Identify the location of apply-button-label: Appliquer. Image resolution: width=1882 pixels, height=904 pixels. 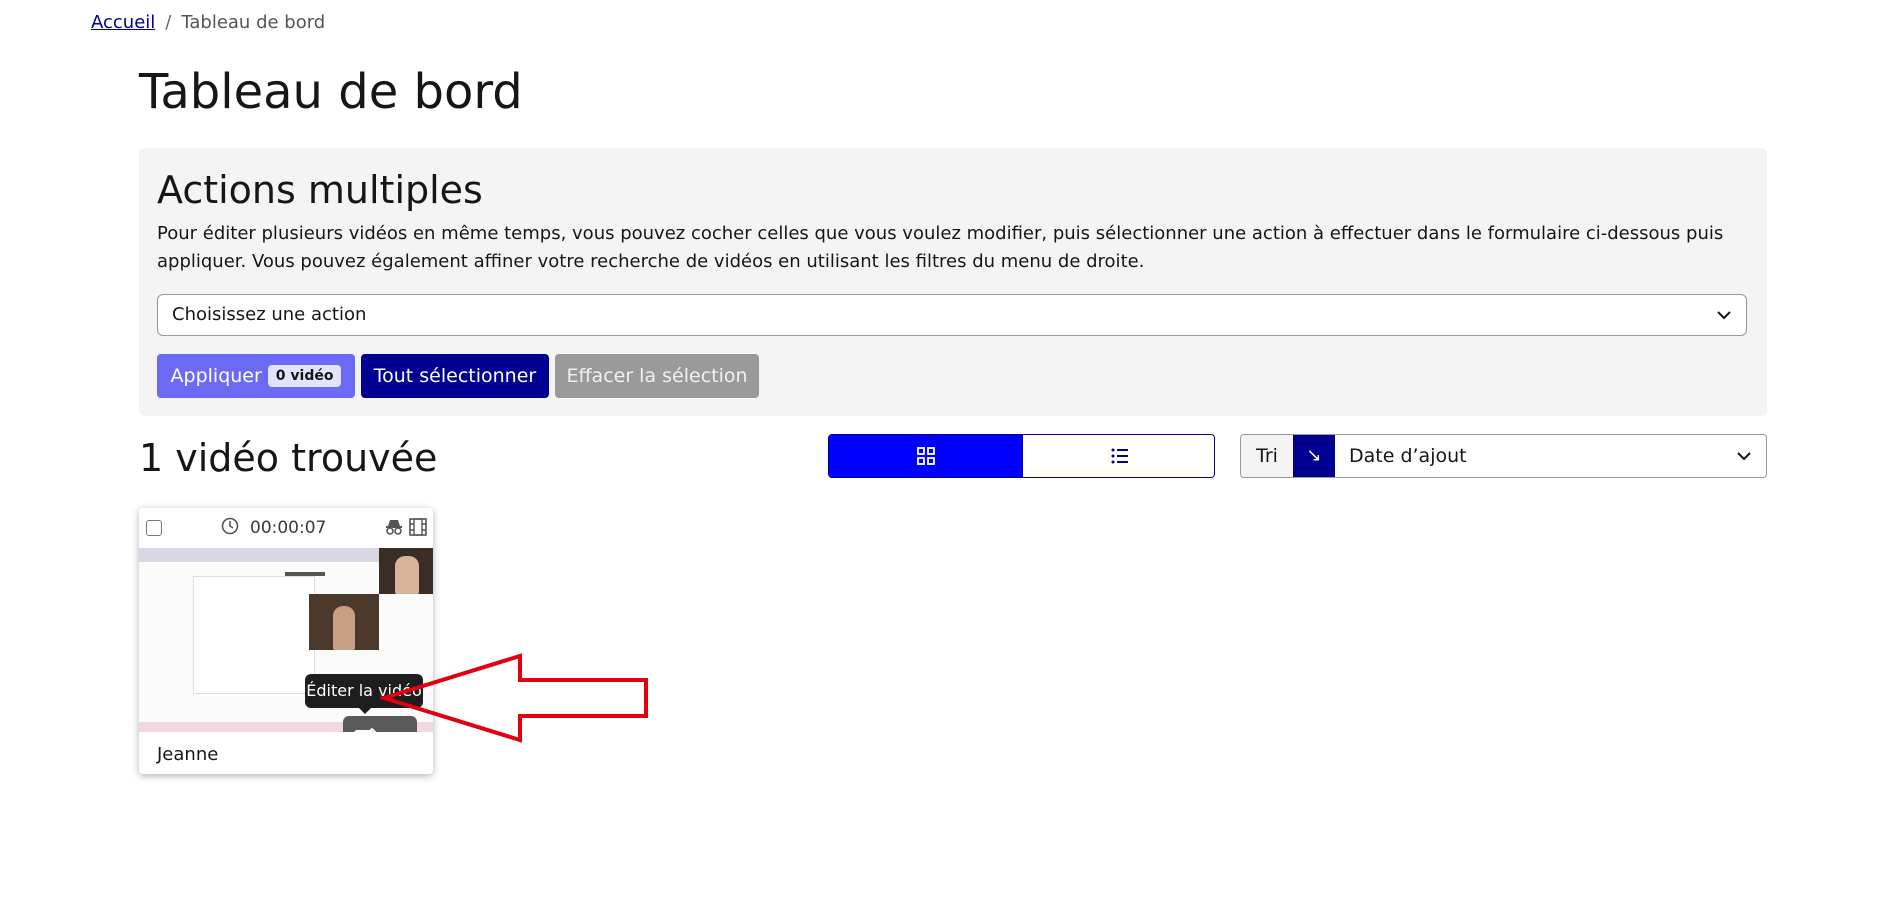
(216, 376).